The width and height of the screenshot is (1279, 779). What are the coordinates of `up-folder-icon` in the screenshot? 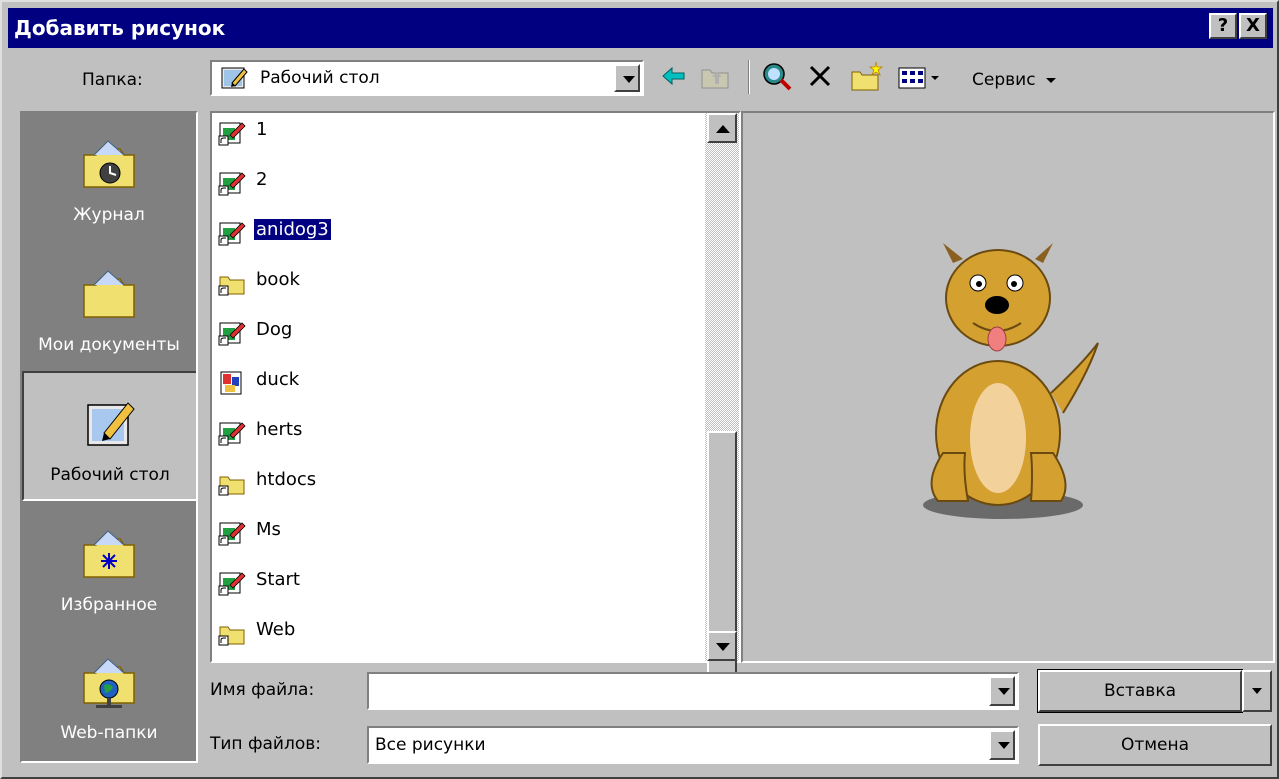 It's located at (716, 76).